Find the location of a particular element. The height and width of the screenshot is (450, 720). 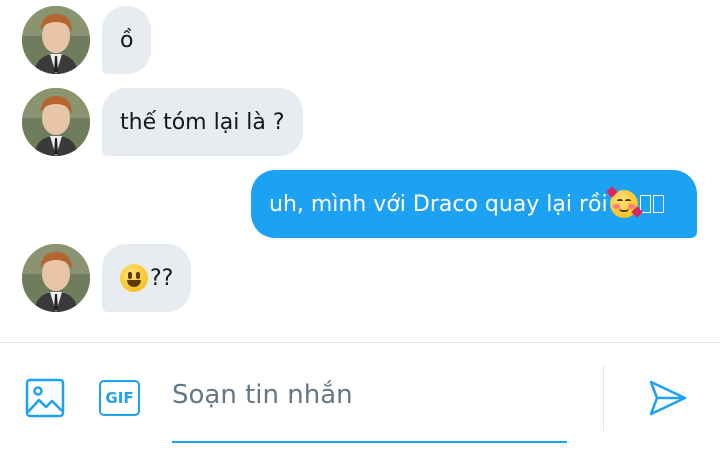

message-text: thế tóm lại là ? is located at coordinates (202, 122).